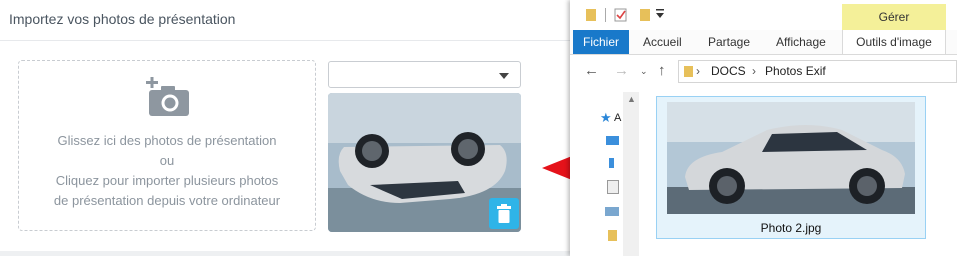 The height and width of the screenshot is (256, 957). I want to click on quick-access-toolbar: Gérer, so click(763, 15).